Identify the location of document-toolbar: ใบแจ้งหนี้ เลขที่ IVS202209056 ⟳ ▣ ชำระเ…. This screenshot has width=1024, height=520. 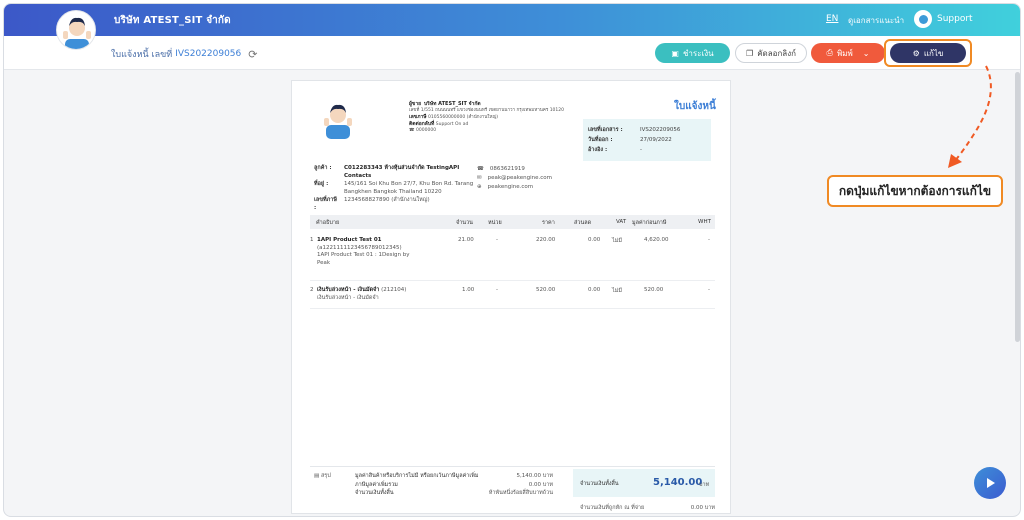
(512, 53).